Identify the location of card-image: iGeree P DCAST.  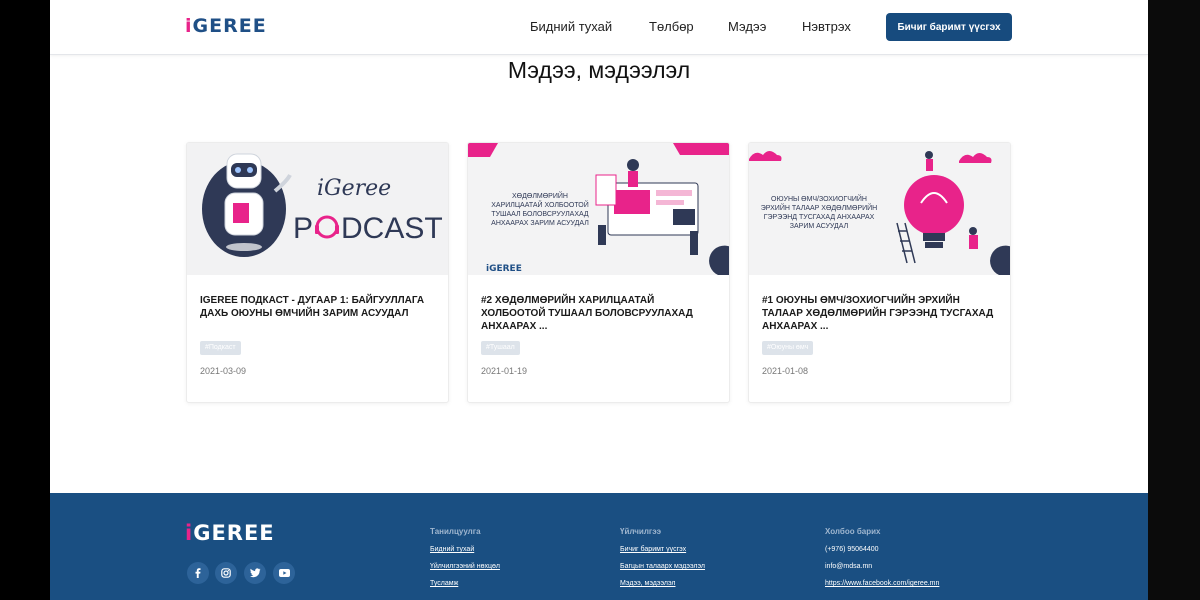
(317, 209).